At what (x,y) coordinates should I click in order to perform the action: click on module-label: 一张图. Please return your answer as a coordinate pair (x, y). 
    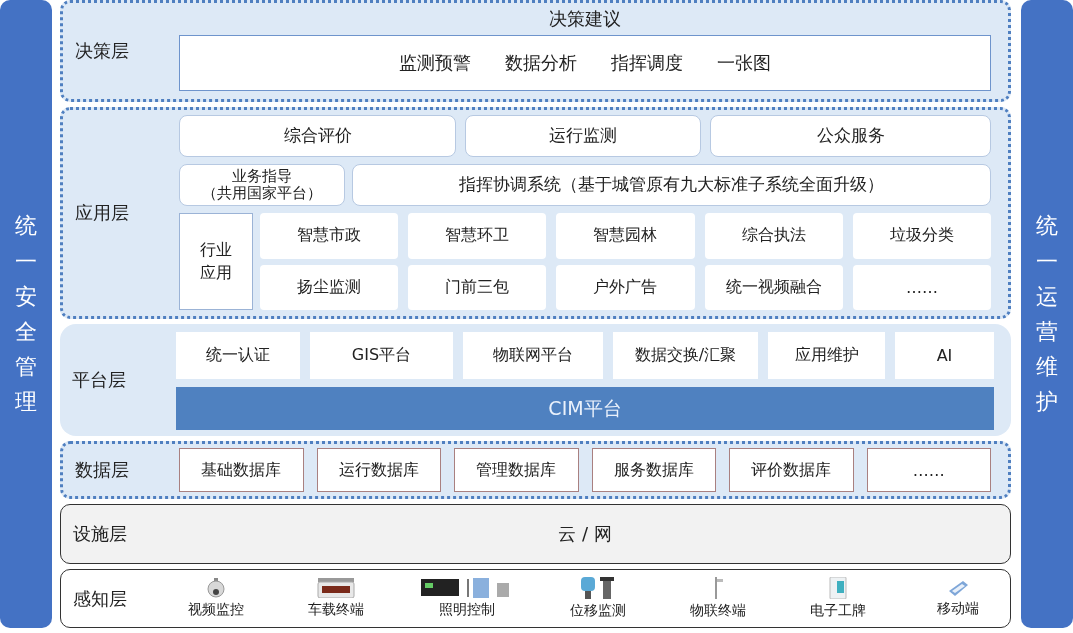
    Looking at the image, I should click on (744, 63).